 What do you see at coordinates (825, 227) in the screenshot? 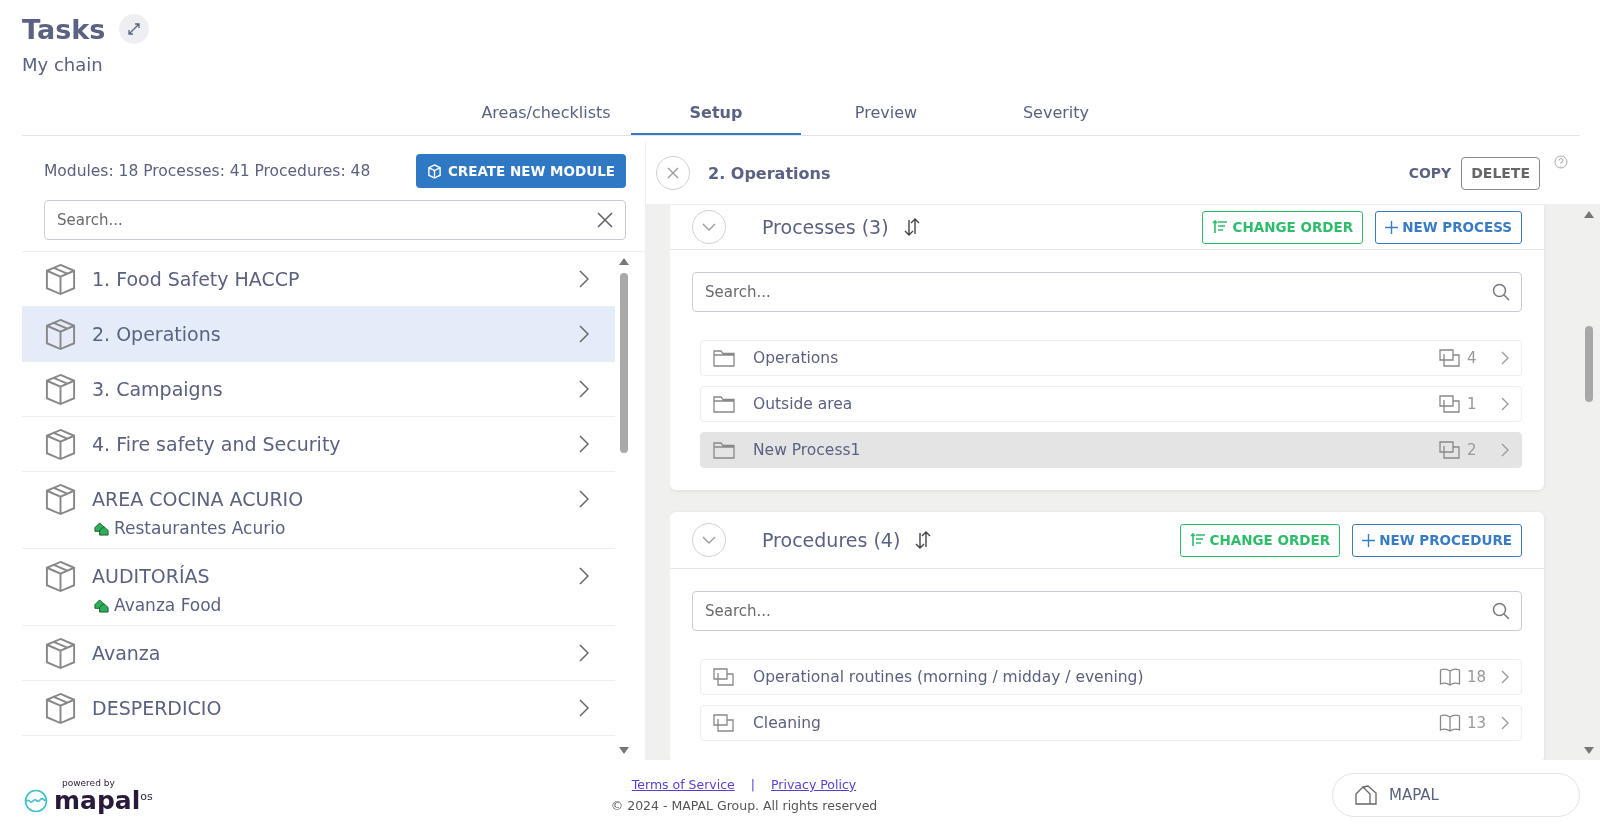
I see `section-title: Processes (3)` at bounding box center [825, 227].